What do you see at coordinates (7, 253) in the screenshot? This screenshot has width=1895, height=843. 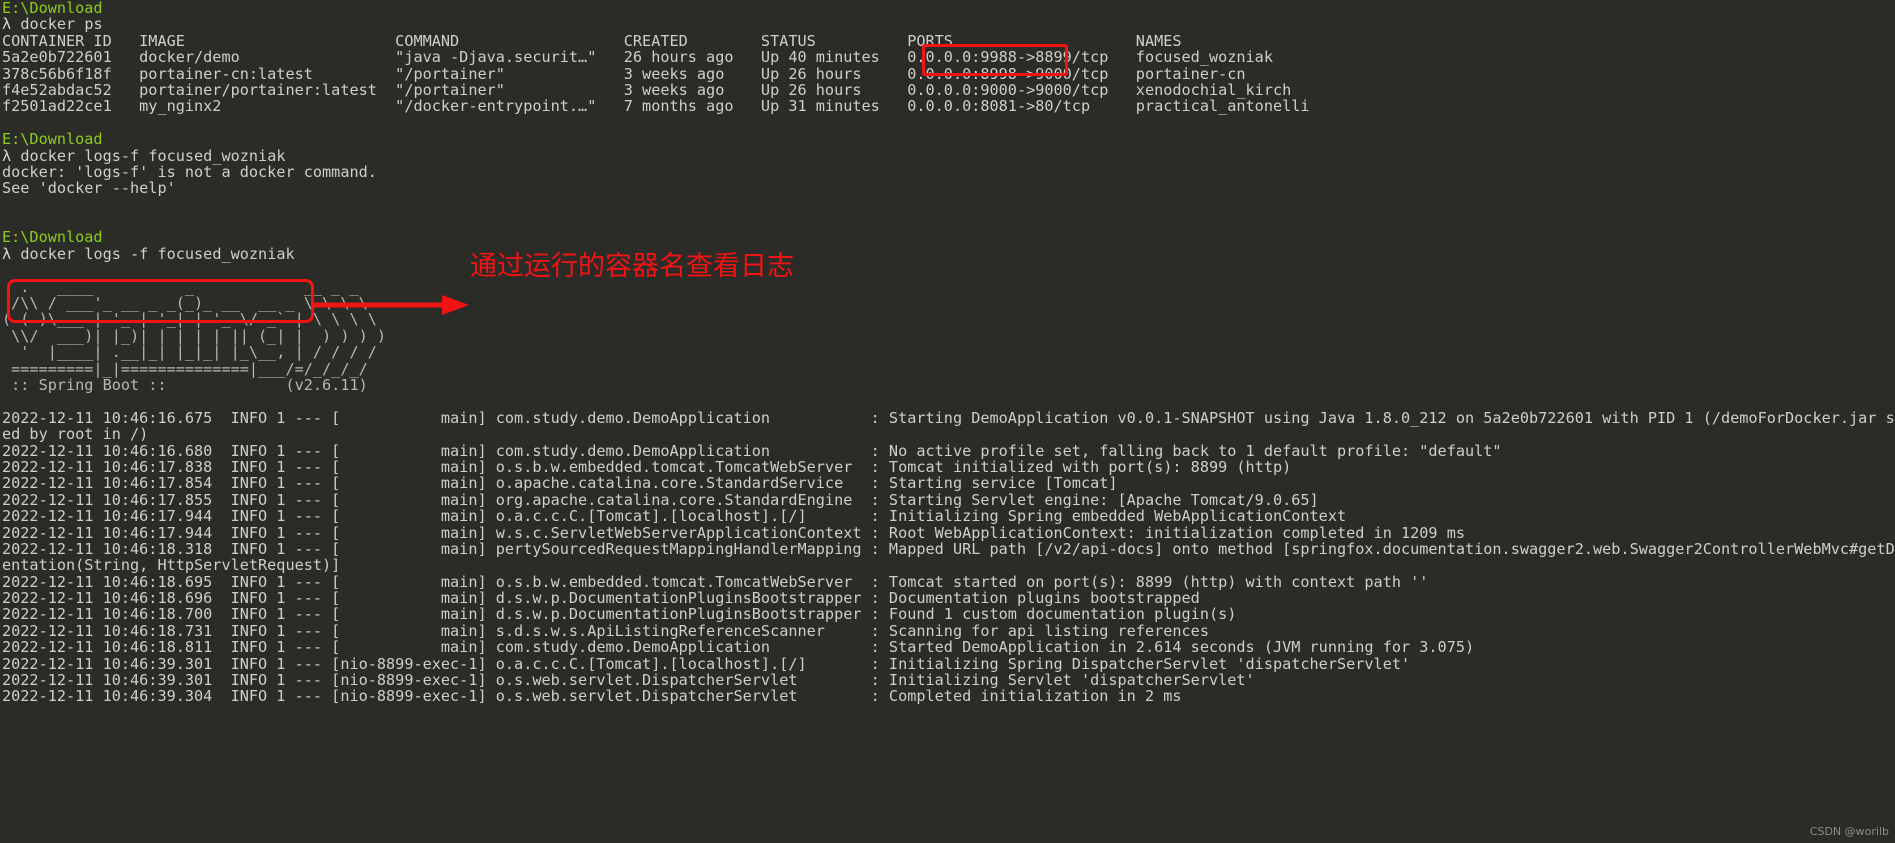 I see `prompt-symbol-3: λ` at bounding box center [7, 253].